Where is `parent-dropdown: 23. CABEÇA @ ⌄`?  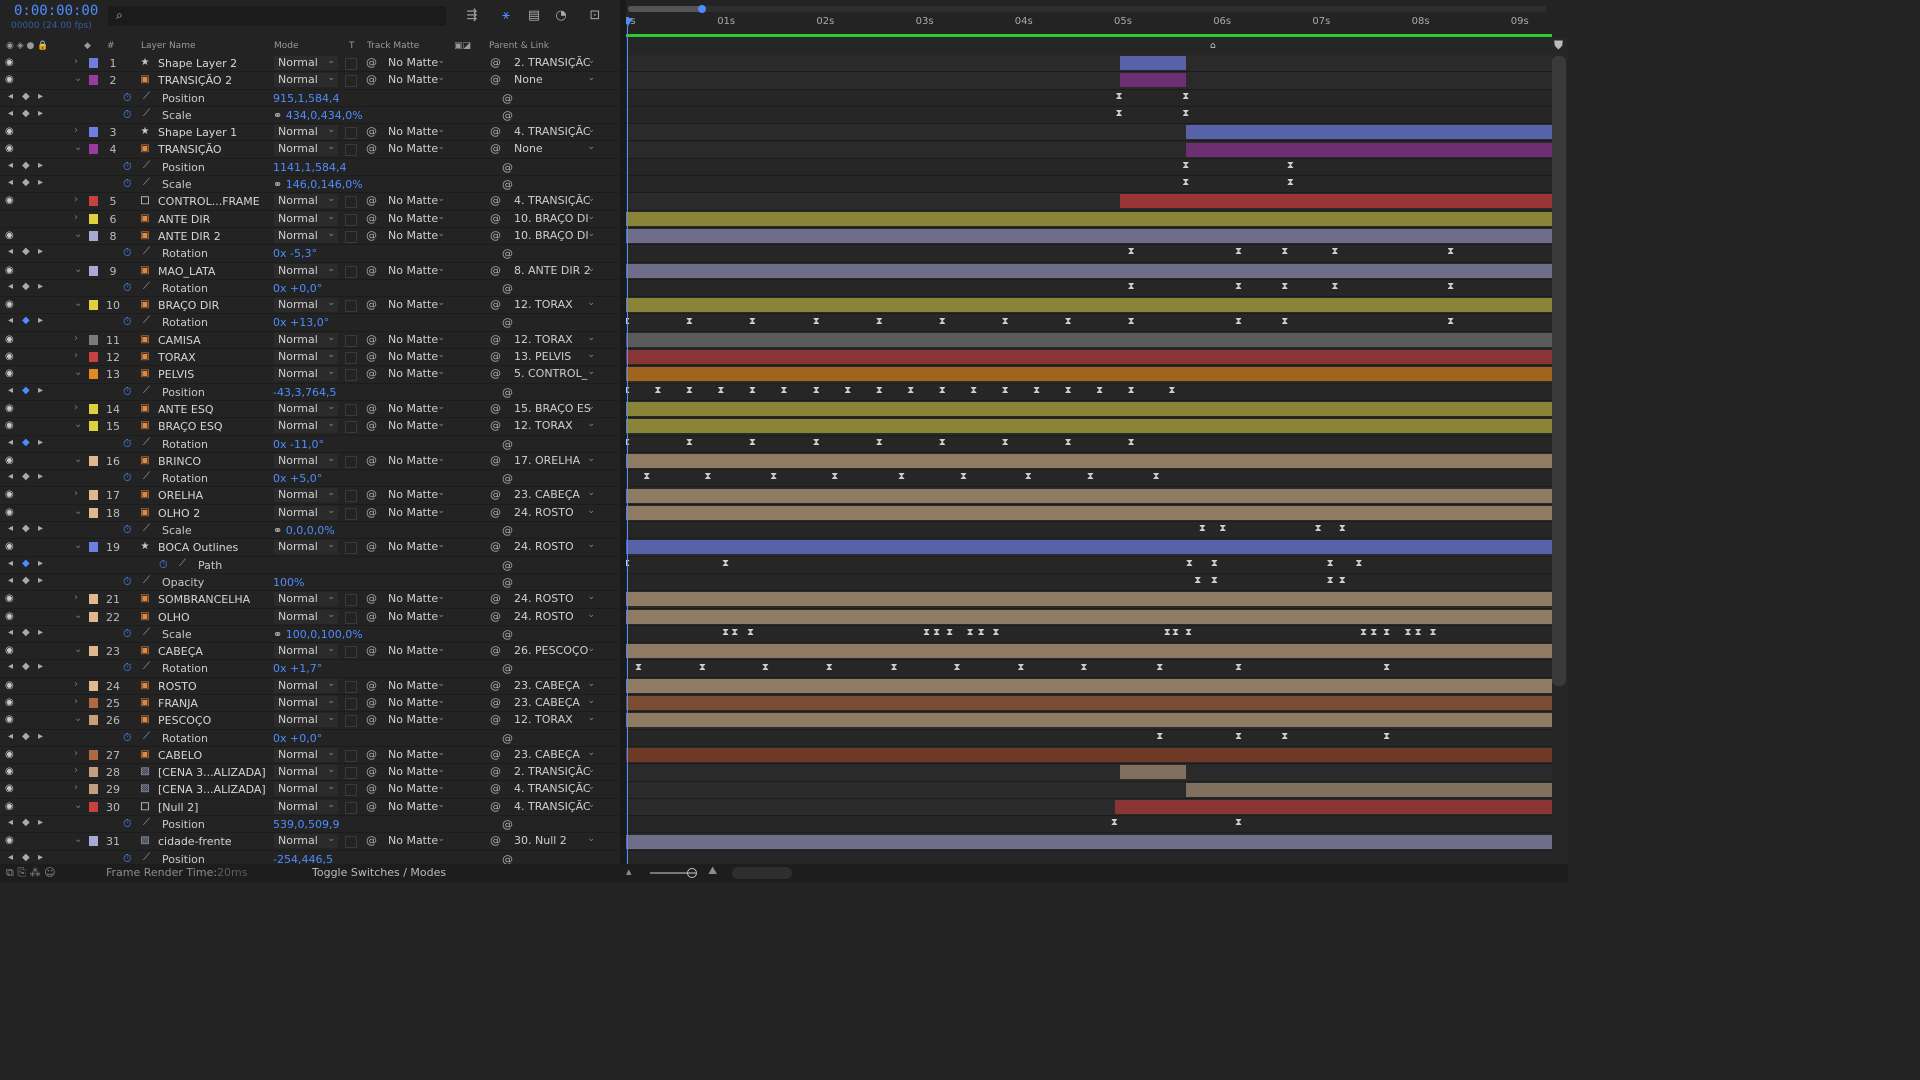 parent-dropdown: 23. CABEÇA @ ⌄ is located at coordinates (544, 703).